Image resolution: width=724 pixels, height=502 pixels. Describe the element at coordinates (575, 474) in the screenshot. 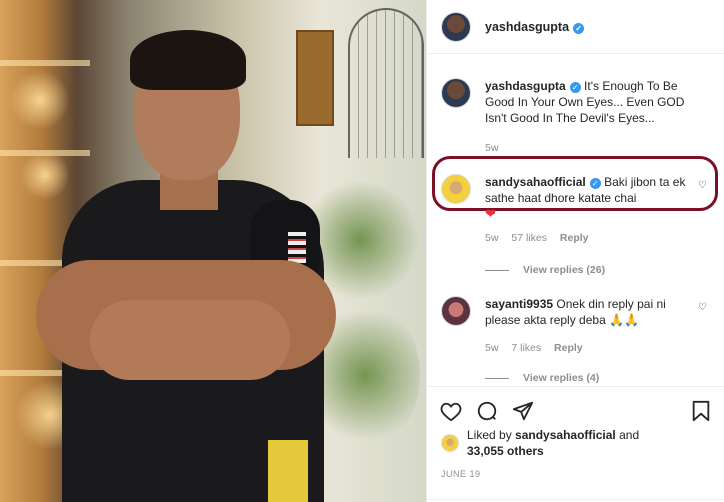

I see `post-date: JUNE 19` at that location.